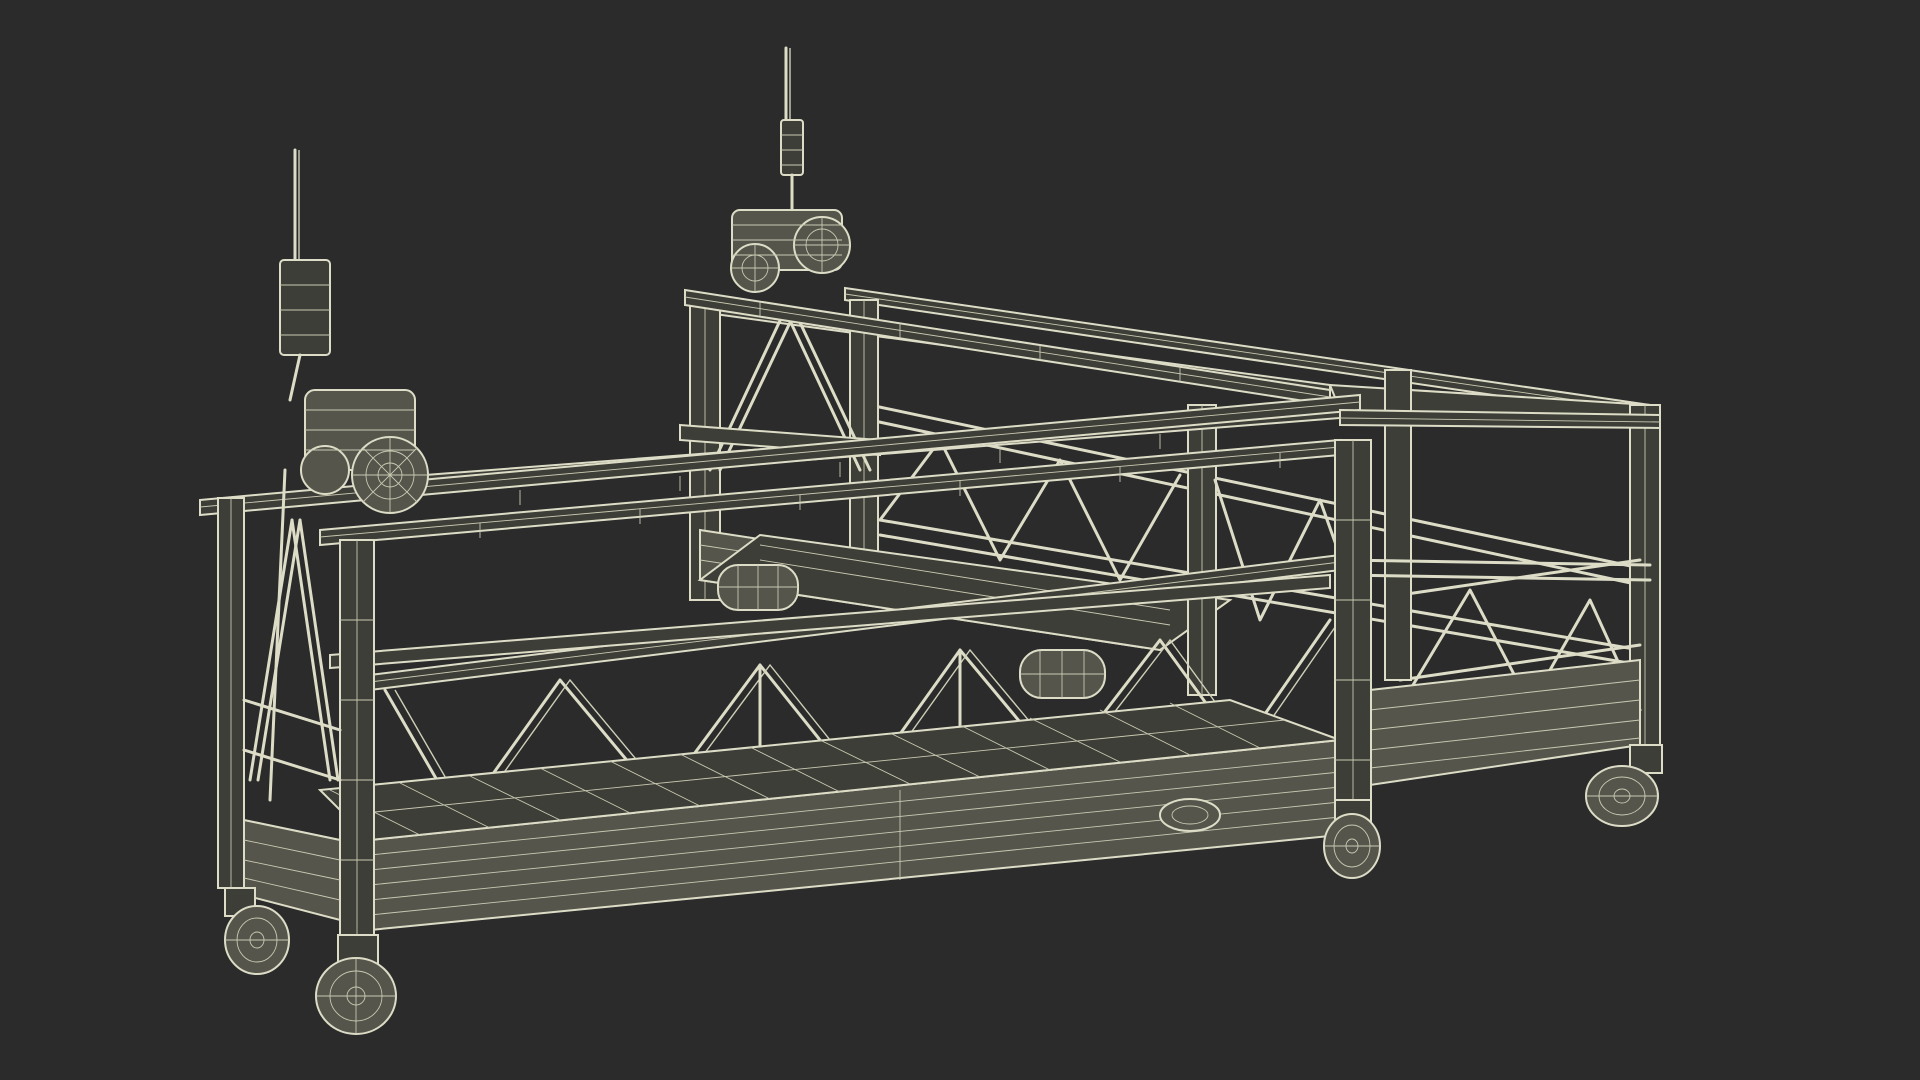  Describe the element at coordinates (1190, 815) in the screenshot. I see `caster-wheel-back-mid` at that location.